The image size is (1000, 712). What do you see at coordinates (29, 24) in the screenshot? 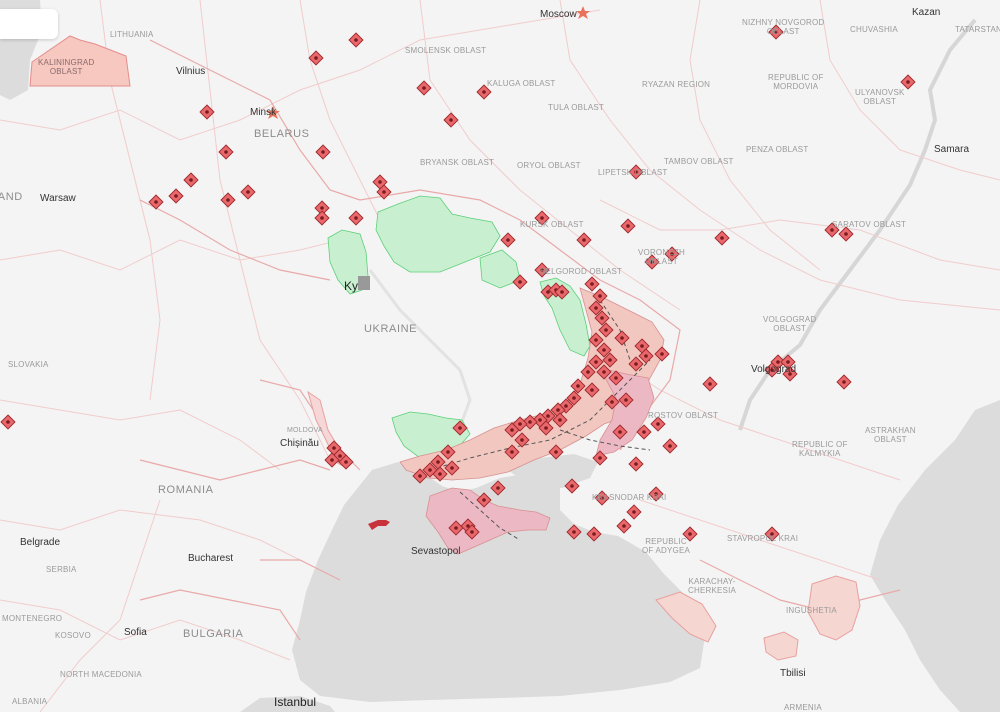
I see `search-panel` at bounding box center [29, 24].